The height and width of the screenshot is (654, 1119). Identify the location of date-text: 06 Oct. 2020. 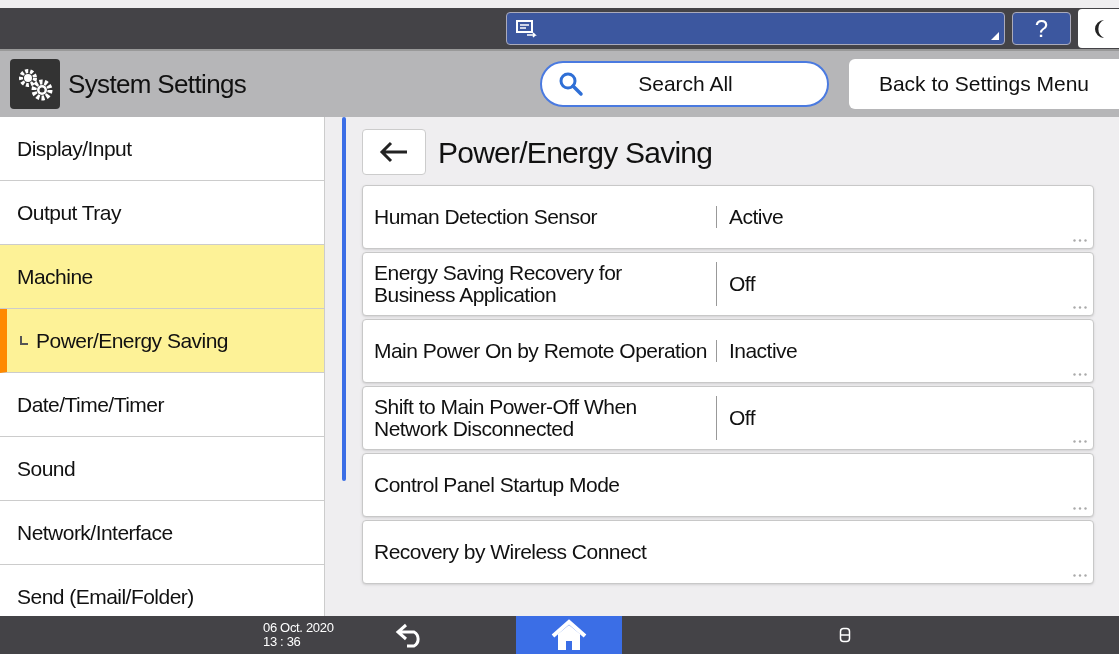
(299, 628).